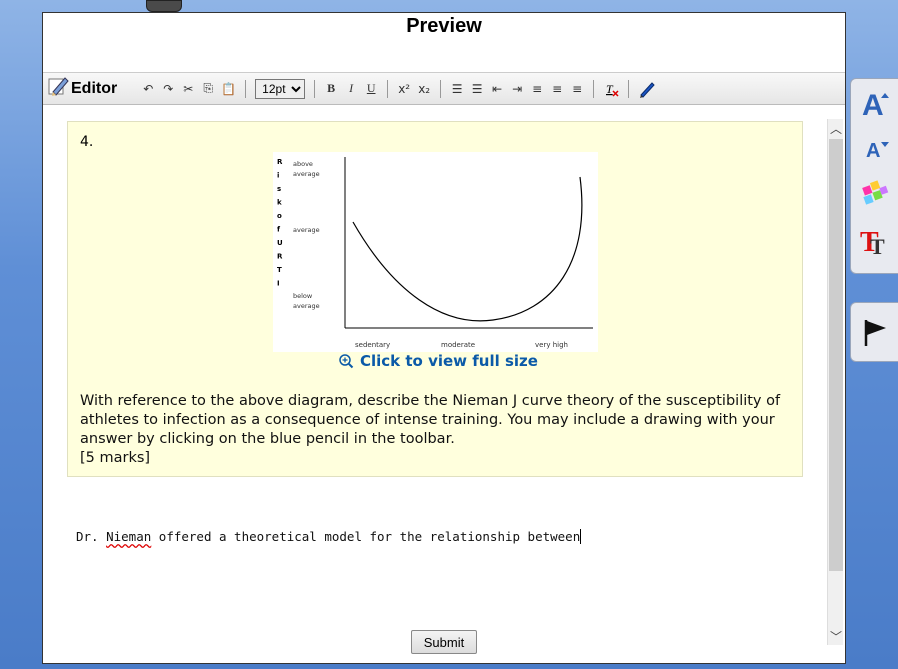 The height and width of the screenshot is (669, 898). What do you see at coordinates (148, 89) in the screenshot?
I see `undo-icon: ↶` at bounding box center [148, 89].